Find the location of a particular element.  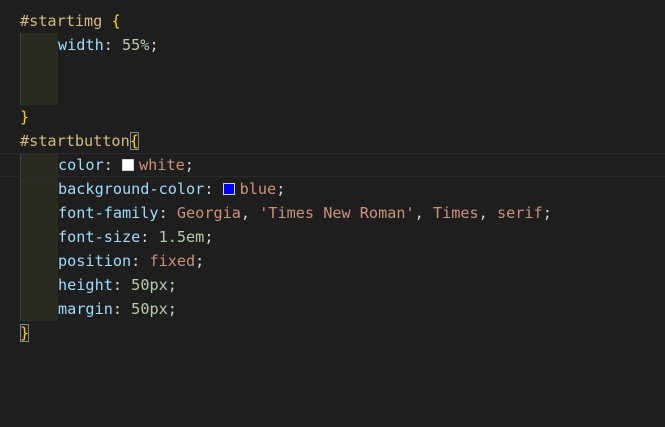

css-value: 55% is located at coordinates (136, 45).